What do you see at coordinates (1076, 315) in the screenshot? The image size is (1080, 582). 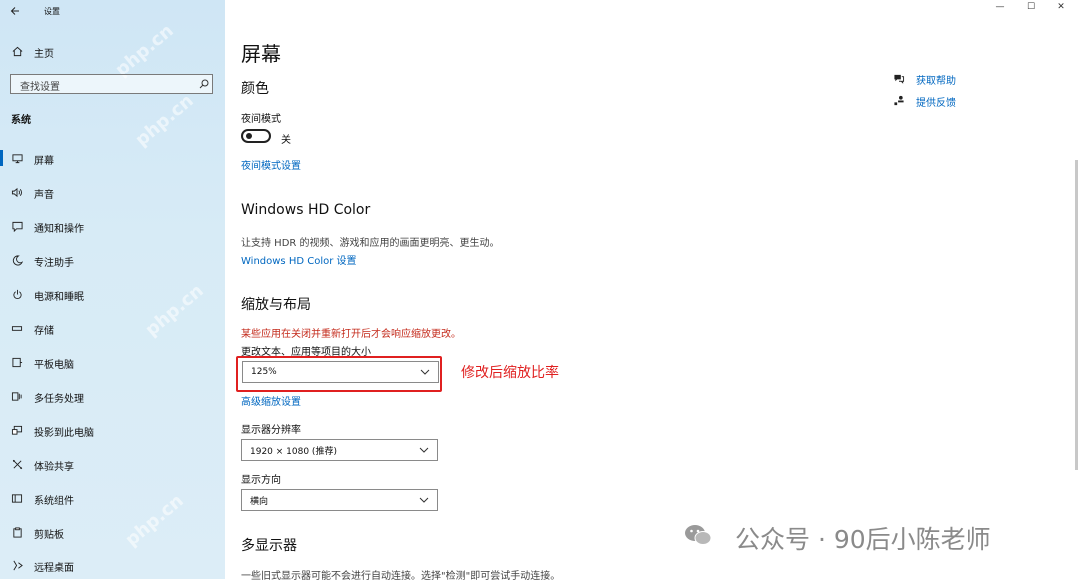 I see `scrollbar-thumb` at bounding box center [1076, 315].